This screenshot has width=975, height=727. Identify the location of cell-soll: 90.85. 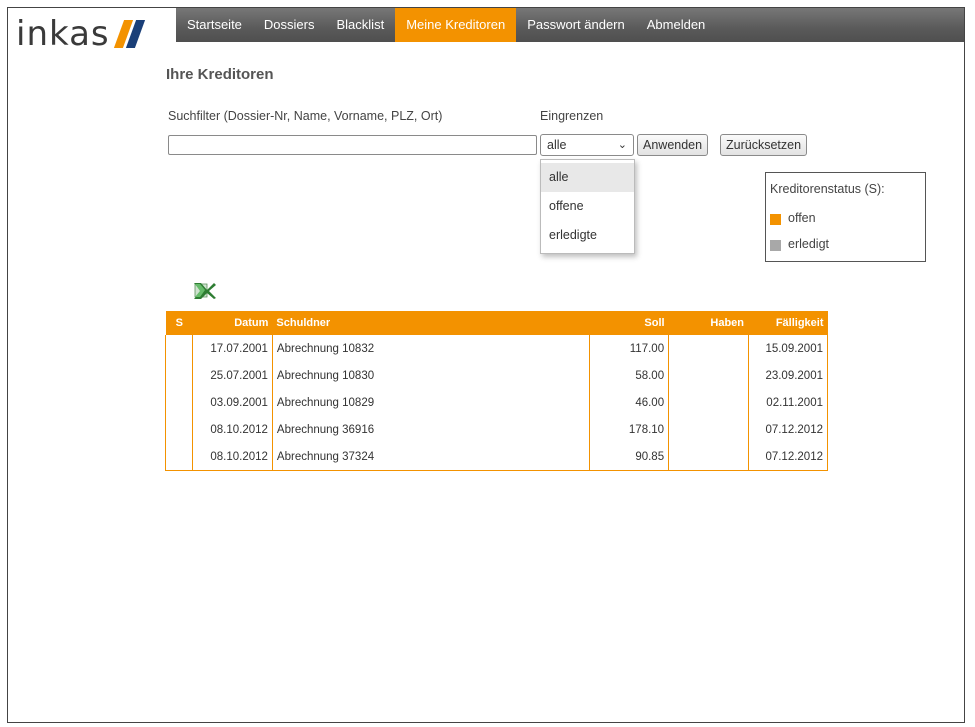
(629, 457).